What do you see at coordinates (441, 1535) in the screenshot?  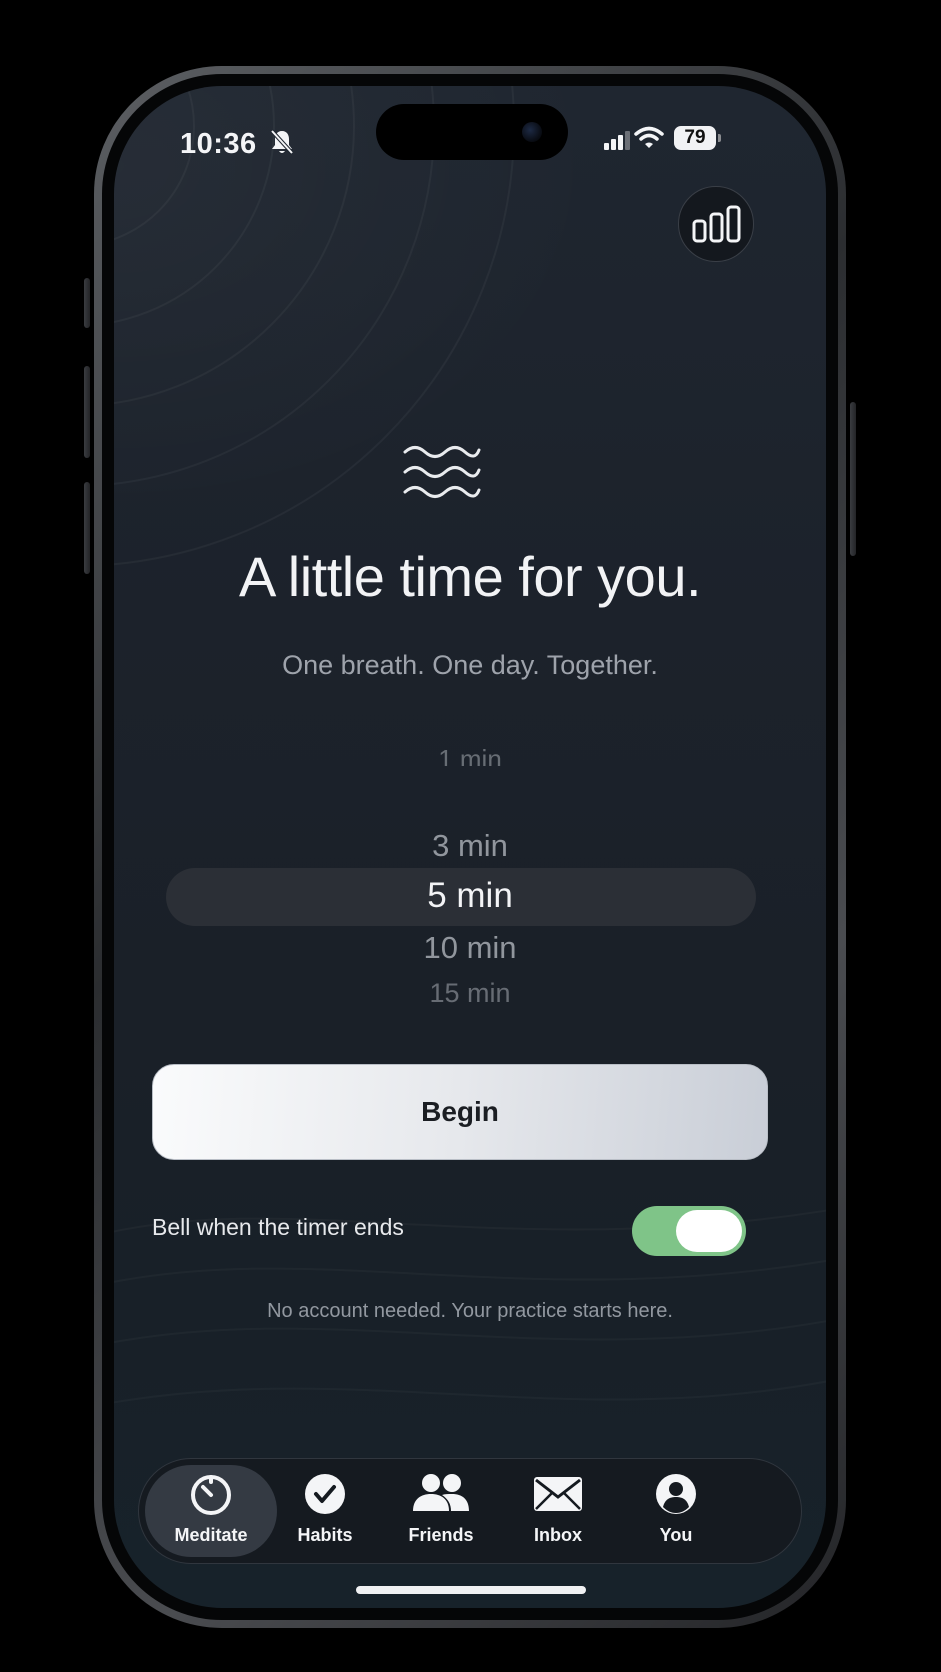 I see `tab-label-friends: Friends` at bounding box center [441, 1535].